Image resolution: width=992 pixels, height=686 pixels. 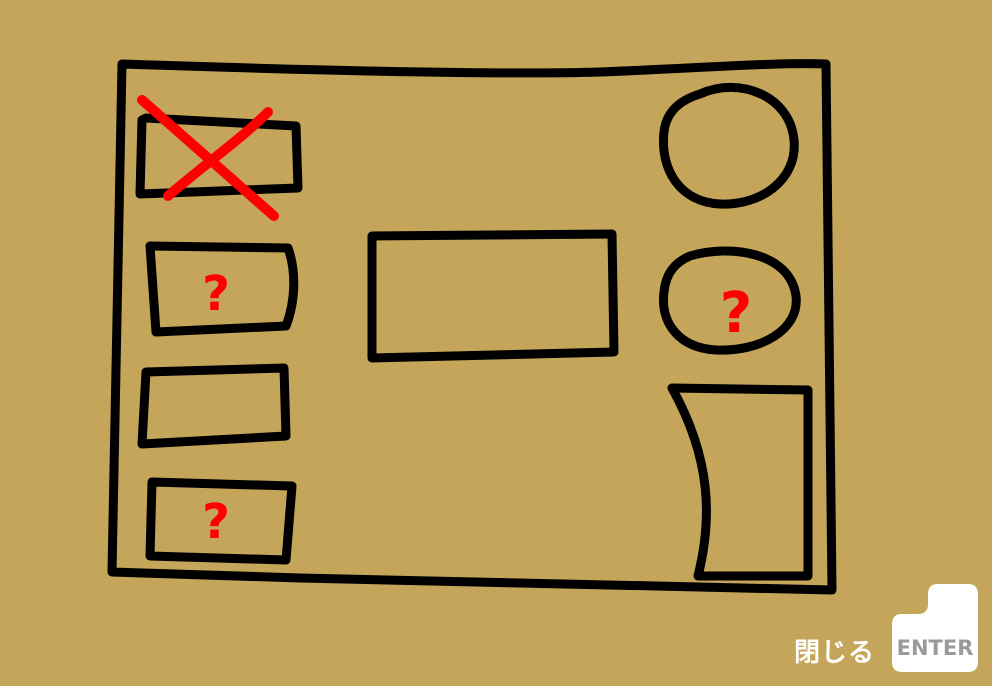 What do you see at coordinates (216, 294) in the screenshot?
I see `red-question-mark-1: ?` at bounding box center [216, 294].